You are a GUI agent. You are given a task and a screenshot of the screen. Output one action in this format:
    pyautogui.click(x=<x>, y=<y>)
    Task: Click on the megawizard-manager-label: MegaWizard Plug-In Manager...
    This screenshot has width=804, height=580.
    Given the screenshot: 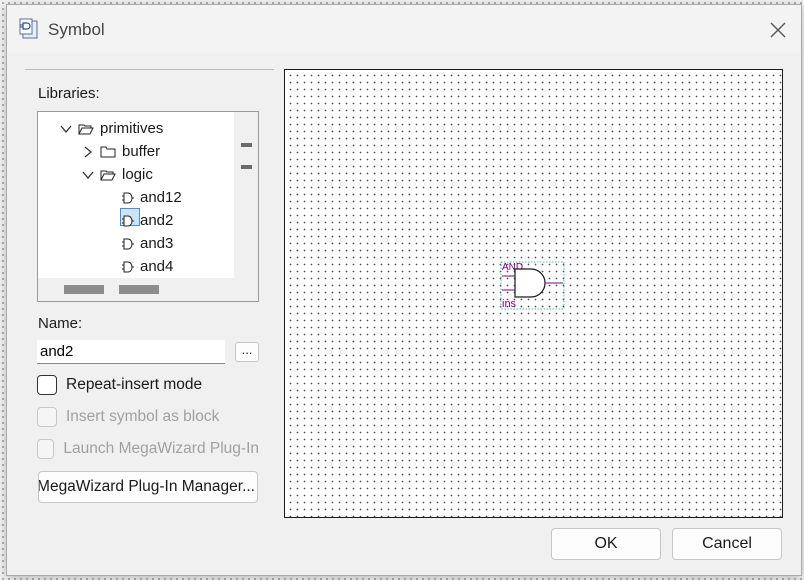 What is the action you would take?
    pyautogui.click(x=146, y=486)
    